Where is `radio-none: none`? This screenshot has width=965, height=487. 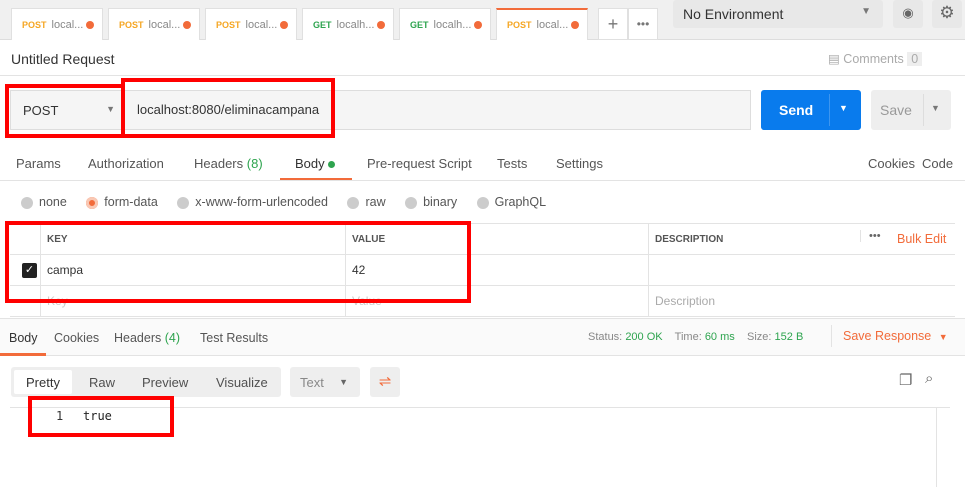 radio-none: none is located at coordinates (44, 202).